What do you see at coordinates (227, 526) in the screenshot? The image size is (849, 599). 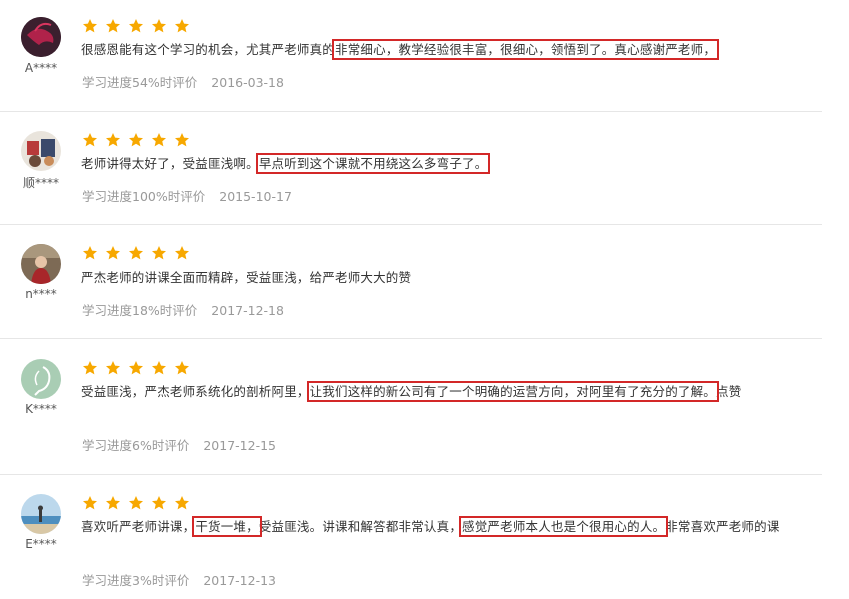 I see `highlighted-text: 干货一堆，` at bounding box center [227, 526].